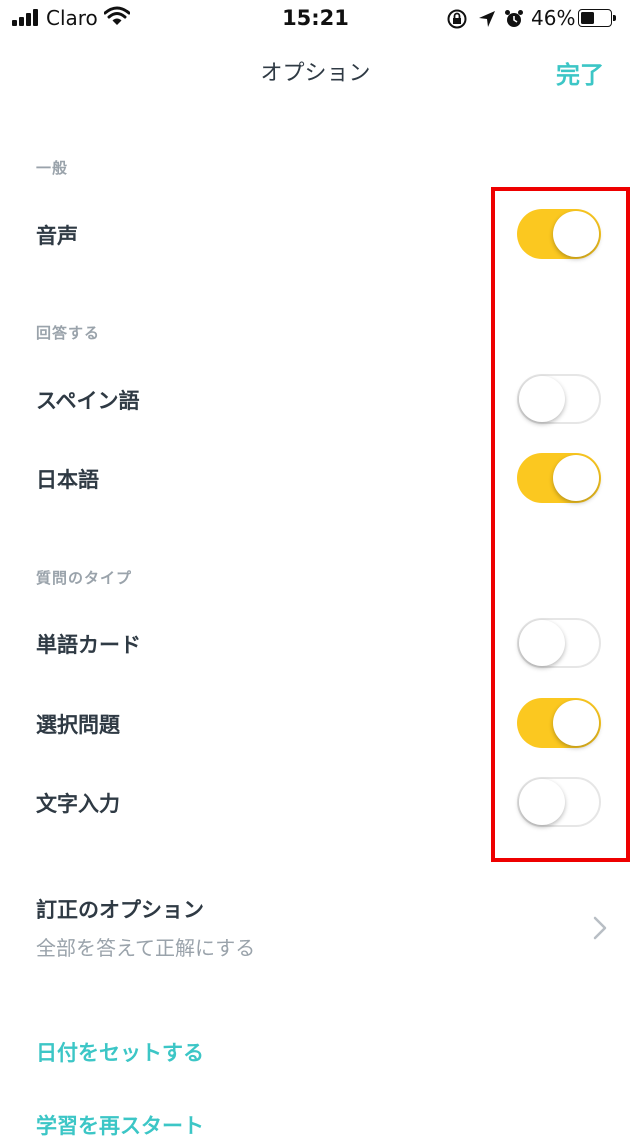 Image resolution: width=631 pixels, height=1140 pixels. Describe the element at coordinates (88, 645) in the screenshot. I see `row-label-flashcards: 単語カード` at that location.